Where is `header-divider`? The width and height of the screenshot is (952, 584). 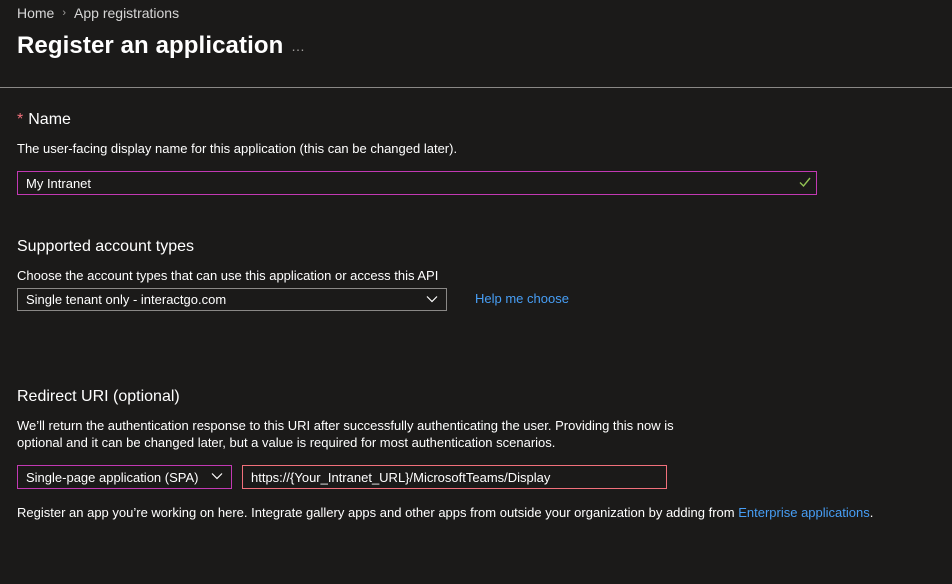
header-divider is located at coordinates (476, 87).